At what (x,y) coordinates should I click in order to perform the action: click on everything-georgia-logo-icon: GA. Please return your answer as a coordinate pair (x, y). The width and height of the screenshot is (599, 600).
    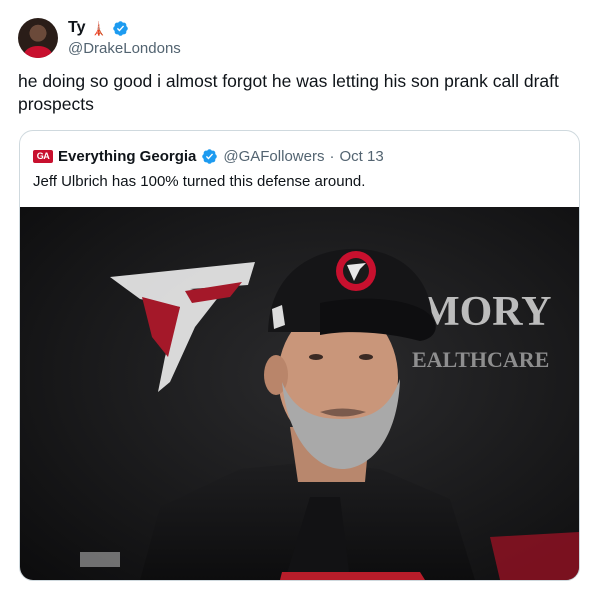
    Looking at the image, I should click on (43, 156).